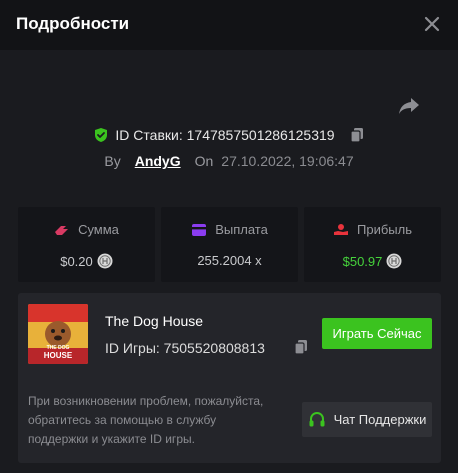 Image resolution: width=458 pixels, height=473 pixels. I want to click on support-chat-button: Чат Поддержки, so click(367, 419).